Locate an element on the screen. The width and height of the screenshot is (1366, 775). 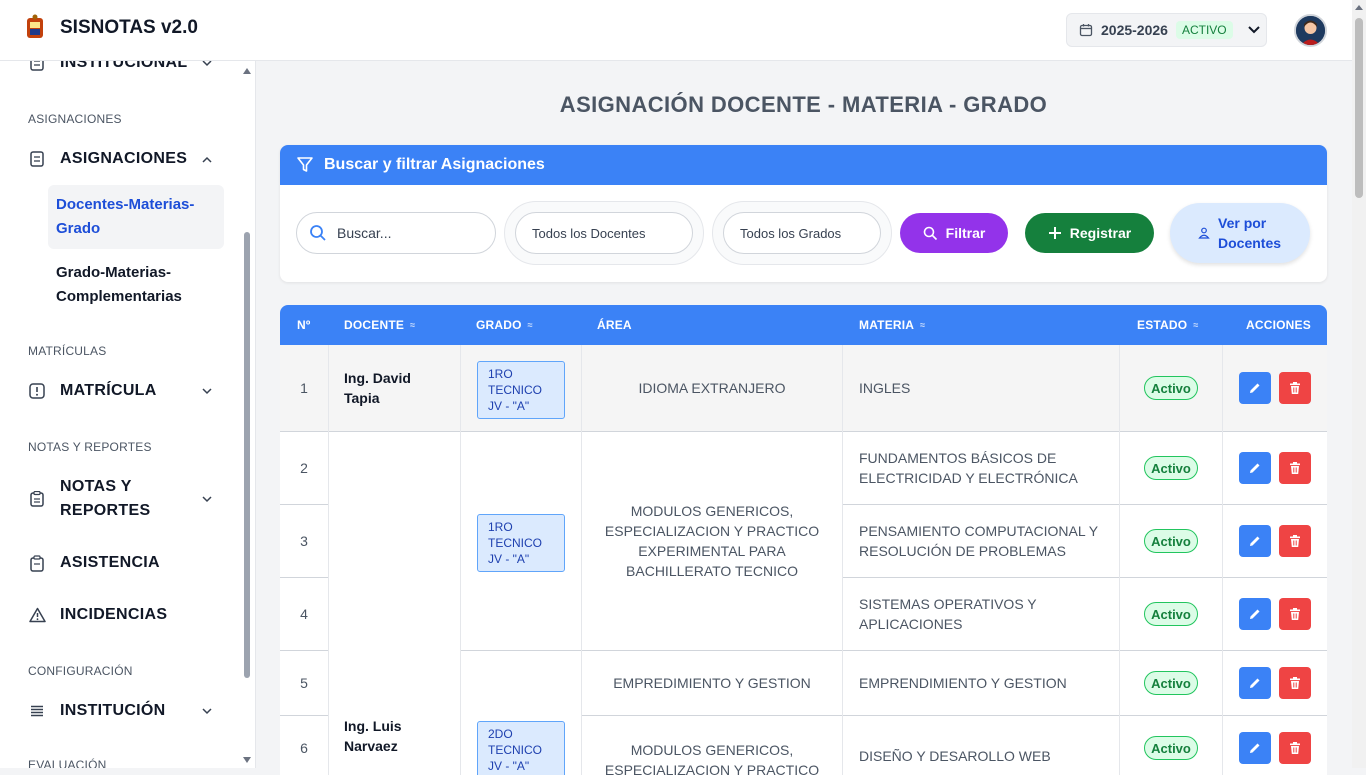
grade-badge: 2DO TECNICO JV - "A" is located at coordinates (521, 748).